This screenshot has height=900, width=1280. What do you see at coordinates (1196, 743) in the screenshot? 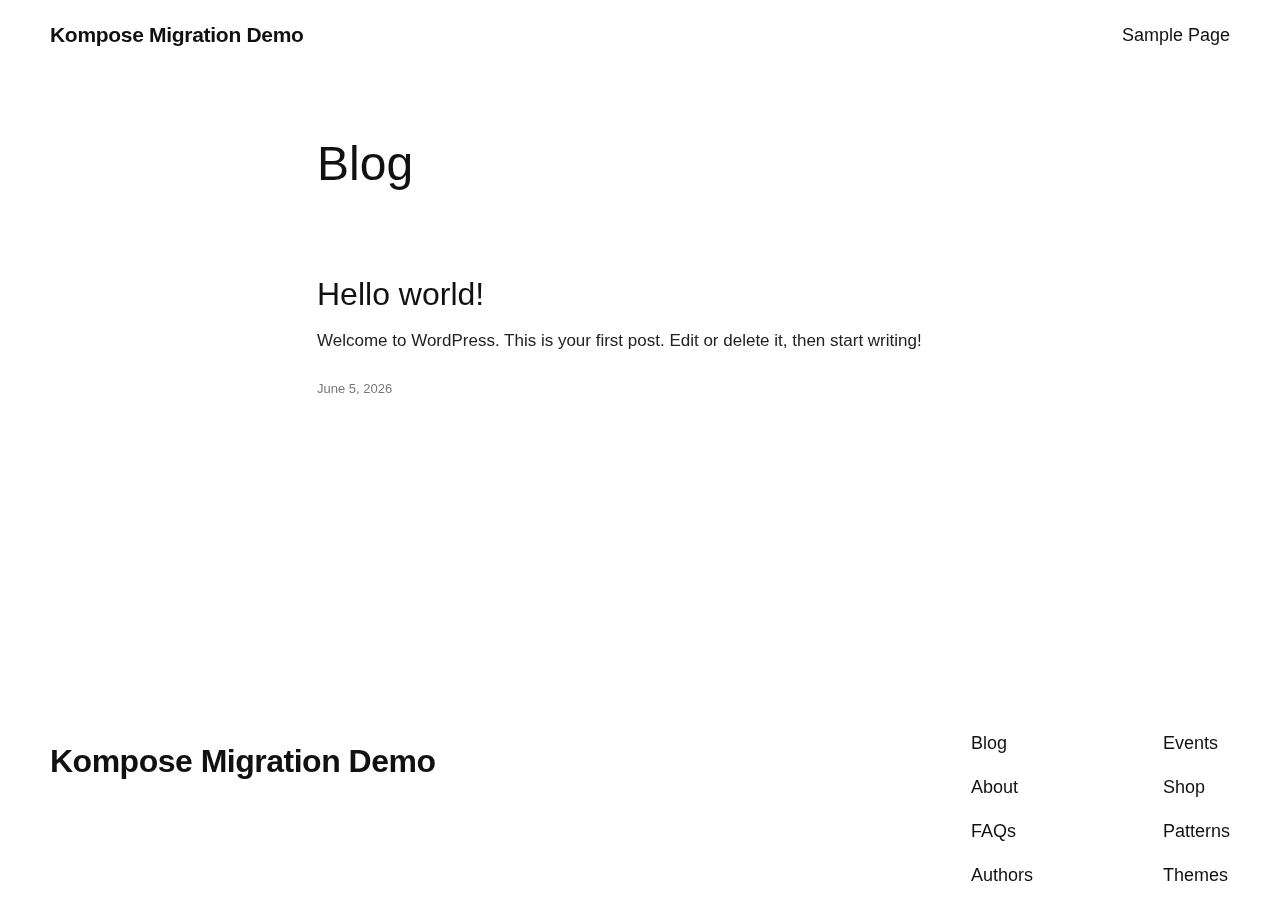
I see `footer-link: Events` at bounding box center [1196, 743].